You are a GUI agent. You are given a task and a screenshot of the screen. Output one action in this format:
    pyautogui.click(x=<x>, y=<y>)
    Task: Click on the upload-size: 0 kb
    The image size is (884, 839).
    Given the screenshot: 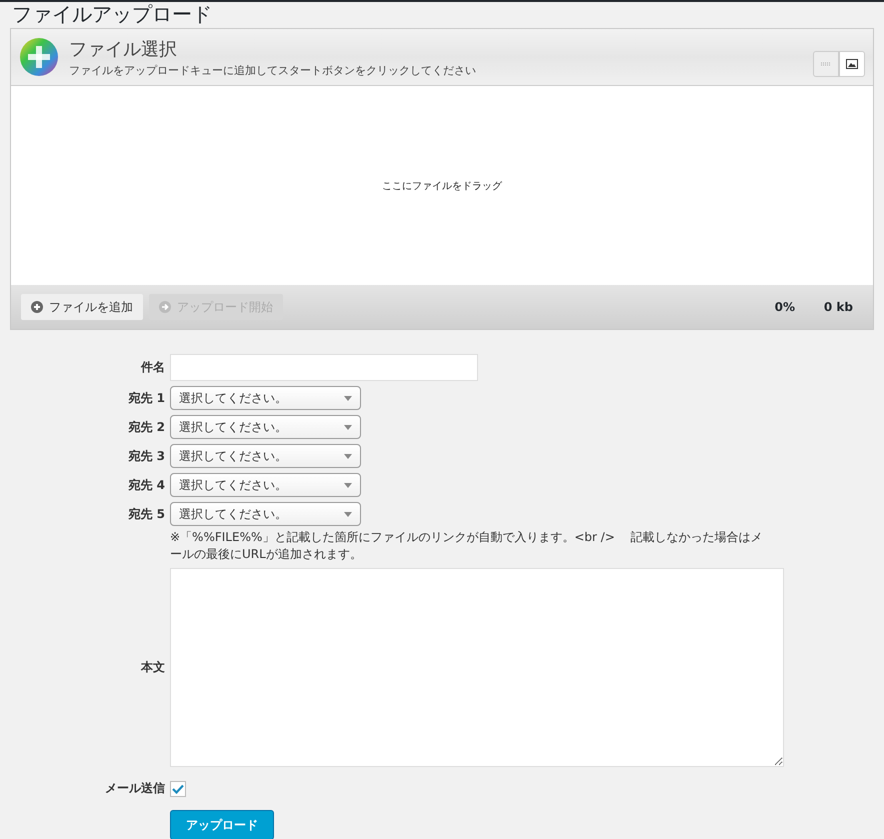 What is the action you would take?
    pyautogui.click(x=837, y=307)
    